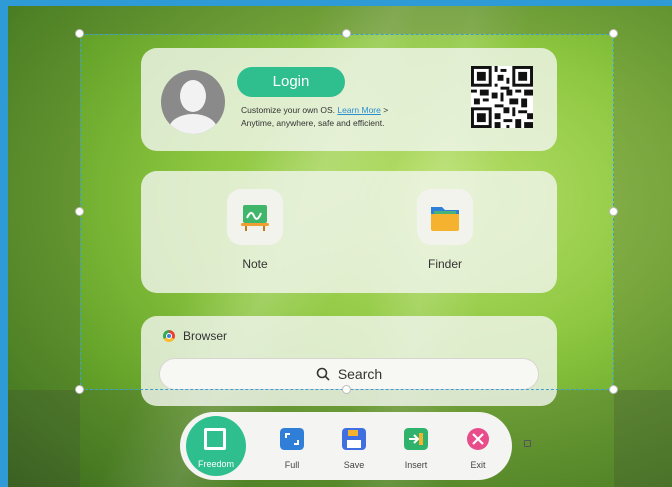 This screenshot has width=672, height=487. What do you see at coordinates (79, 33) in the screenshot?
I see `resize-handle-top-left` at bounding box center [79, 33].